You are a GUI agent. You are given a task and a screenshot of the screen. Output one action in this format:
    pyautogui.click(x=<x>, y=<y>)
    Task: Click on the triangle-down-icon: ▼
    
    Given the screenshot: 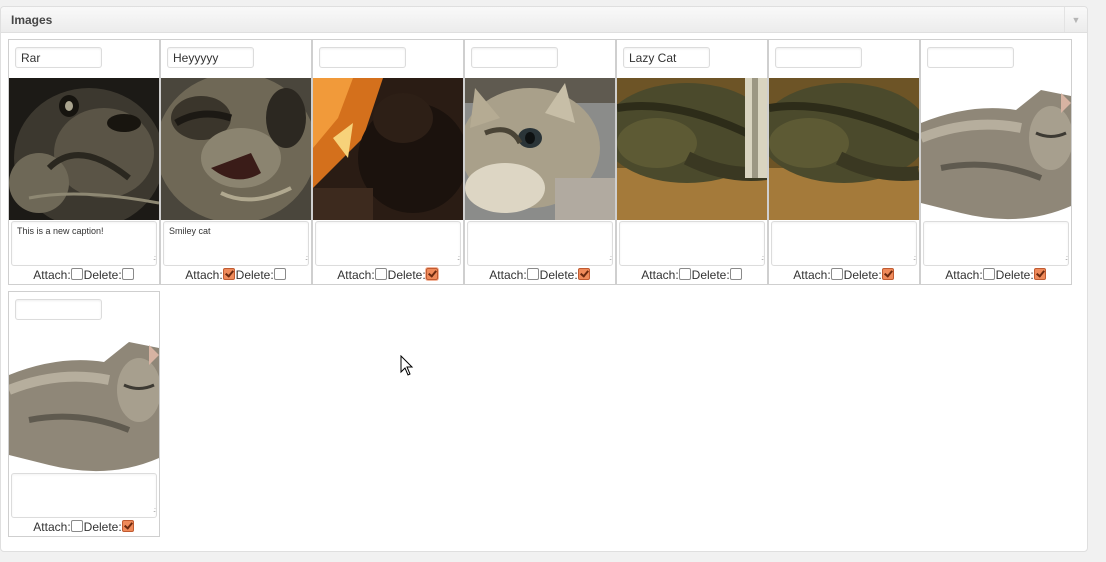 What is the action you would take?
    pyautogui.click(x=1075, y=19)
    